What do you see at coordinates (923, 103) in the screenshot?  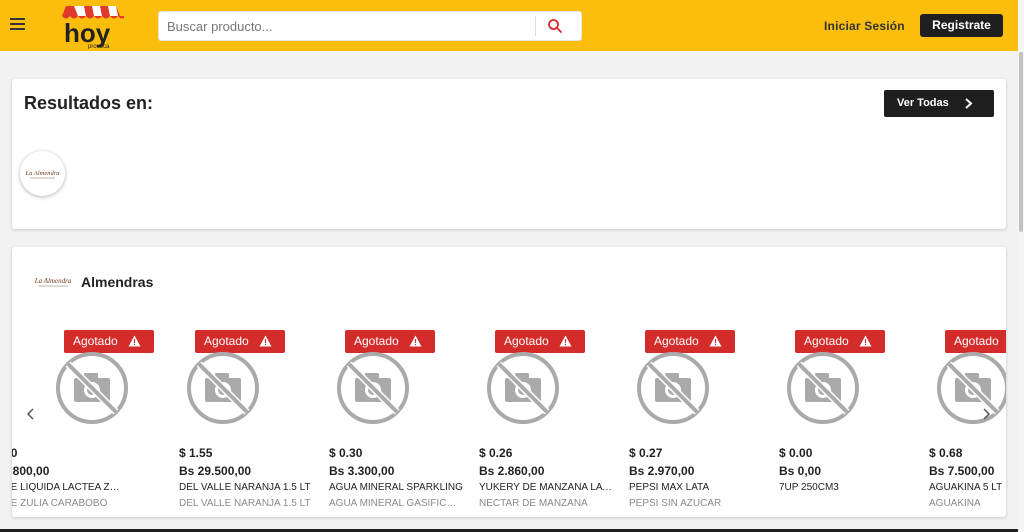 I see `see-all-label: Ver Todas` at bounding box center [923, 103].